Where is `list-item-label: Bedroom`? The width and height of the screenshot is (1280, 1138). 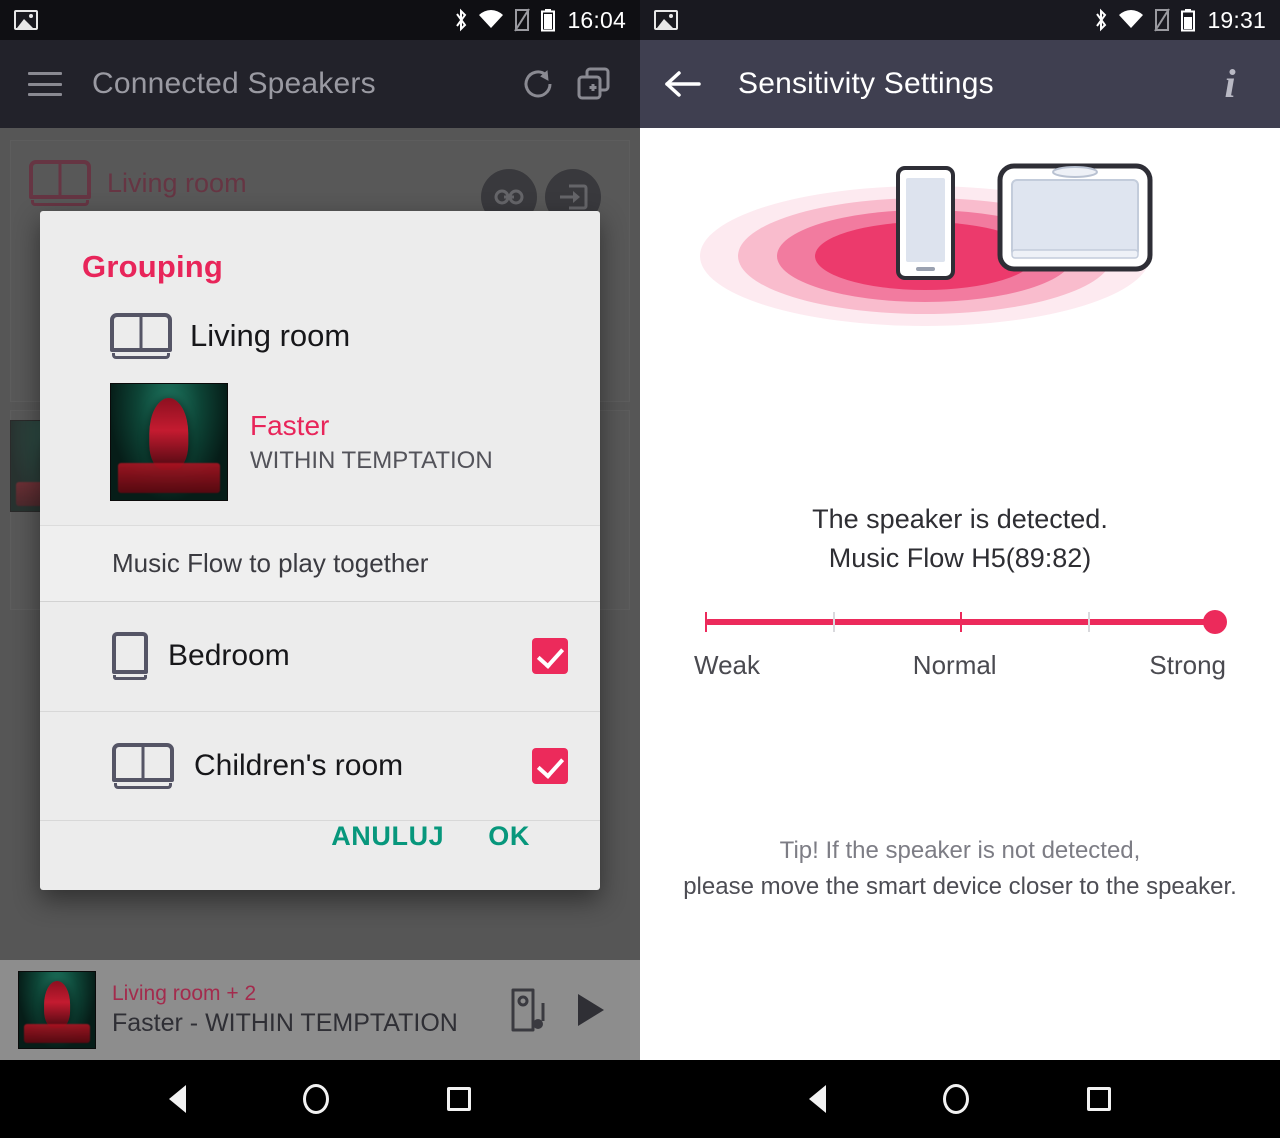 list-item-label: Bedroom is located at coordinates (229, 656).